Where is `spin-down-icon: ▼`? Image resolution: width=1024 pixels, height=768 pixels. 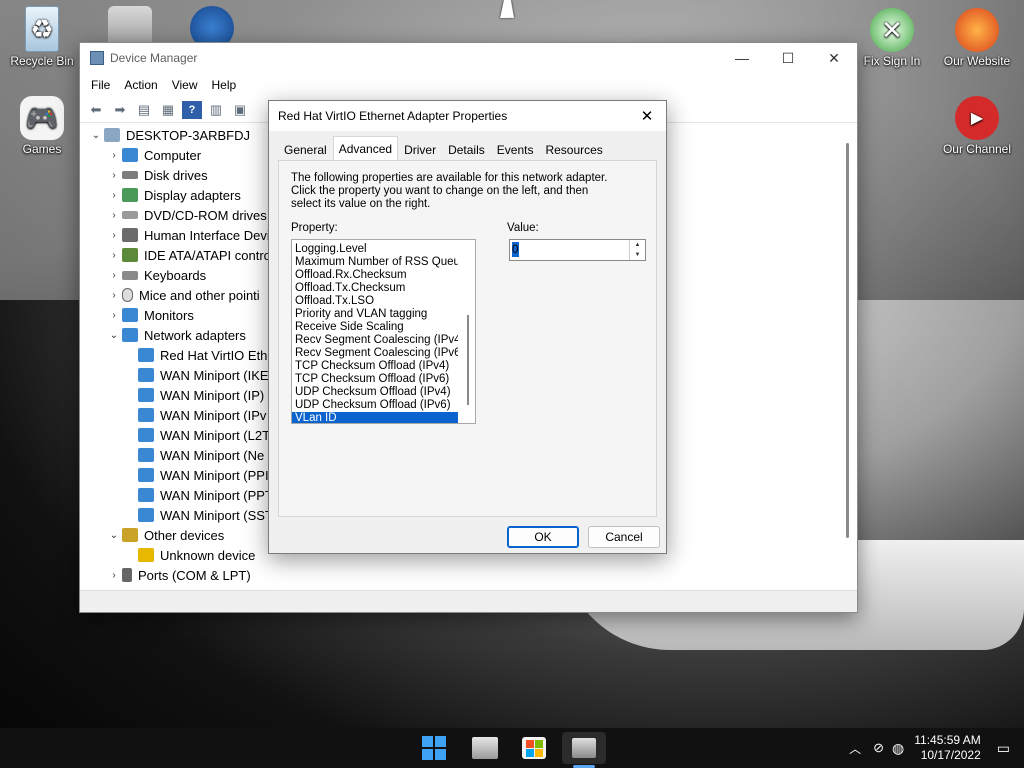 spin-down-icon: ▼ is located at coordinates (637, 255).